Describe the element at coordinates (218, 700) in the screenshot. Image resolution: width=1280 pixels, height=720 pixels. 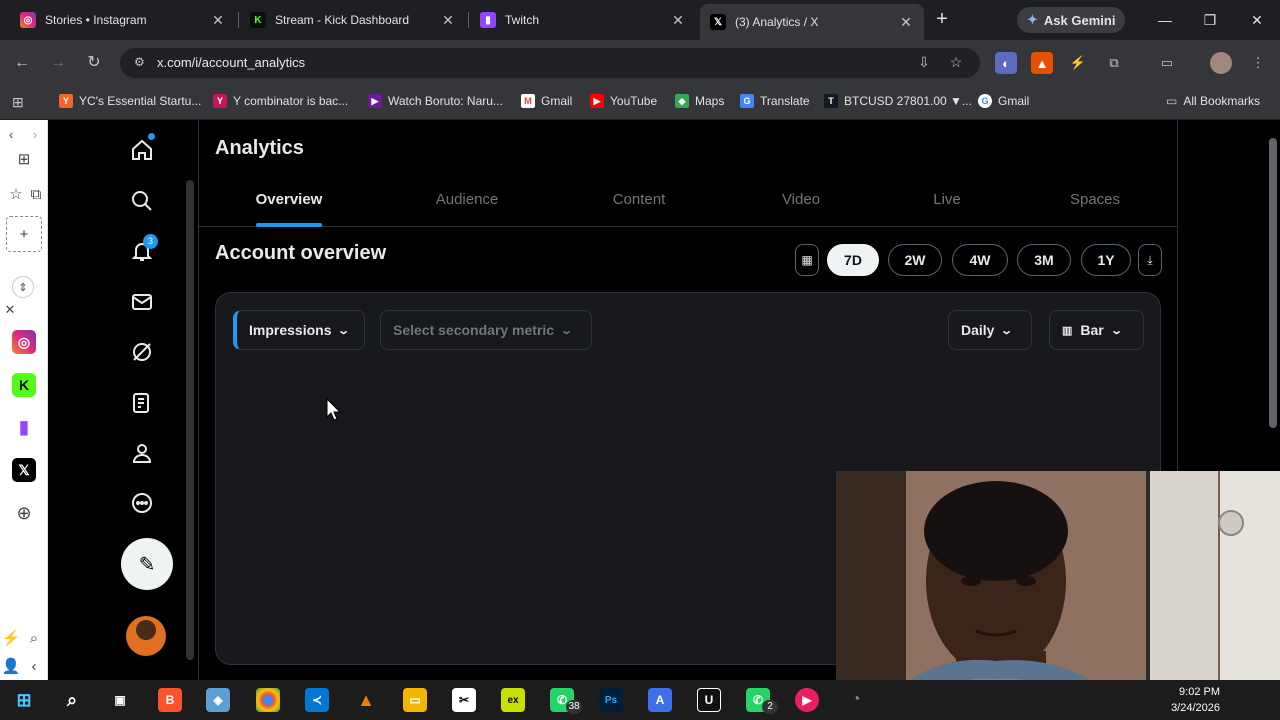
I see `3d-box-icon: ◈` at that location.